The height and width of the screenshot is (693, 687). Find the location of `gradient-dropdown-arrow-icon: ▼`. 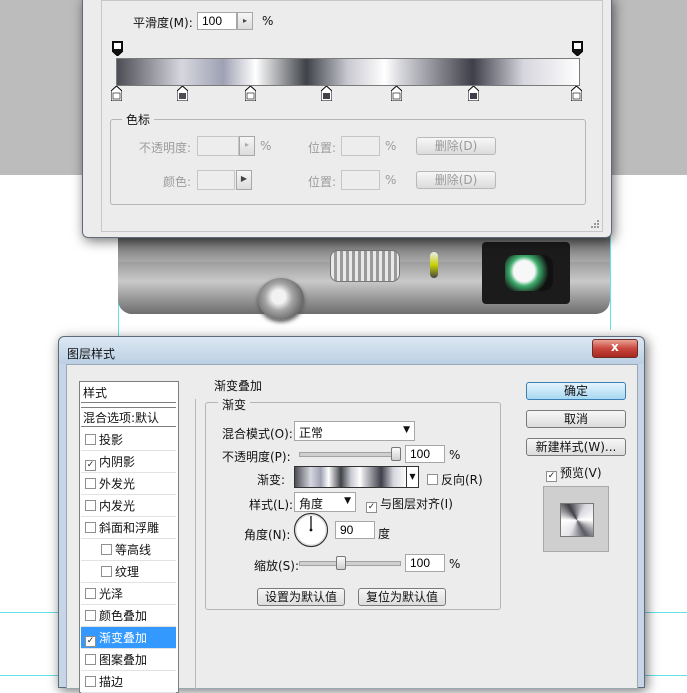

gradient-dropdown-arrow-icon: ▼ is located at coordinates (412, 477).